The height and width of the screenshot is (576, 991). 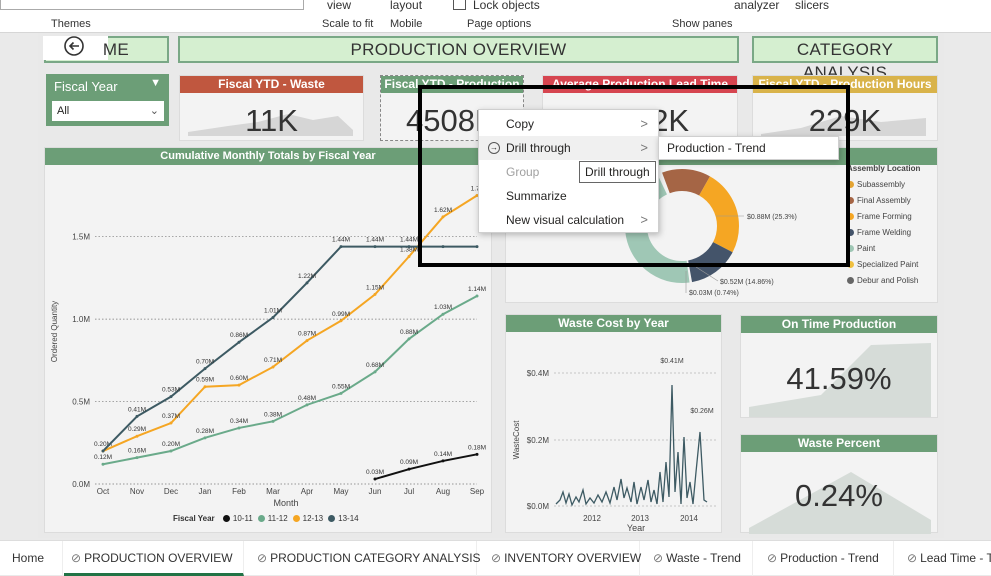 I want to click on data-label: 0.87M, so click(x=307, y=334).